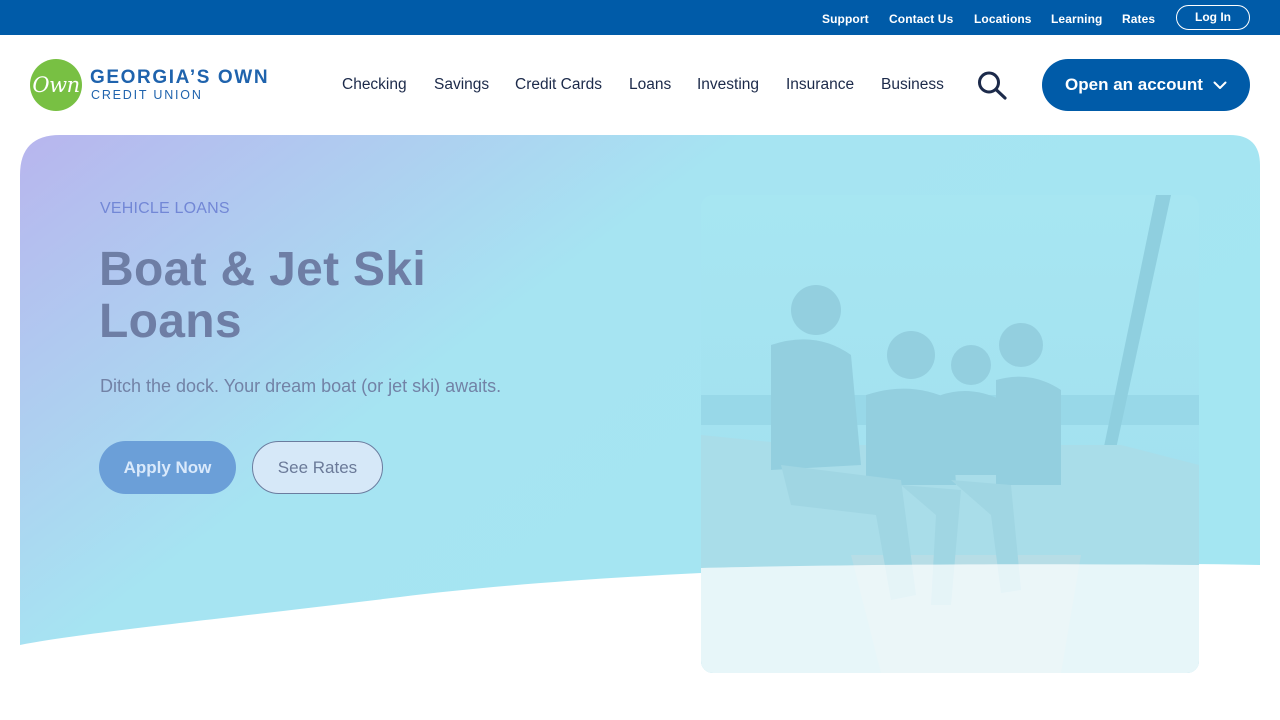 The height and width of the screenshot is (720, 1280). I want to click on logo-name: GEORGIA’S OWN, so click(180, 77).